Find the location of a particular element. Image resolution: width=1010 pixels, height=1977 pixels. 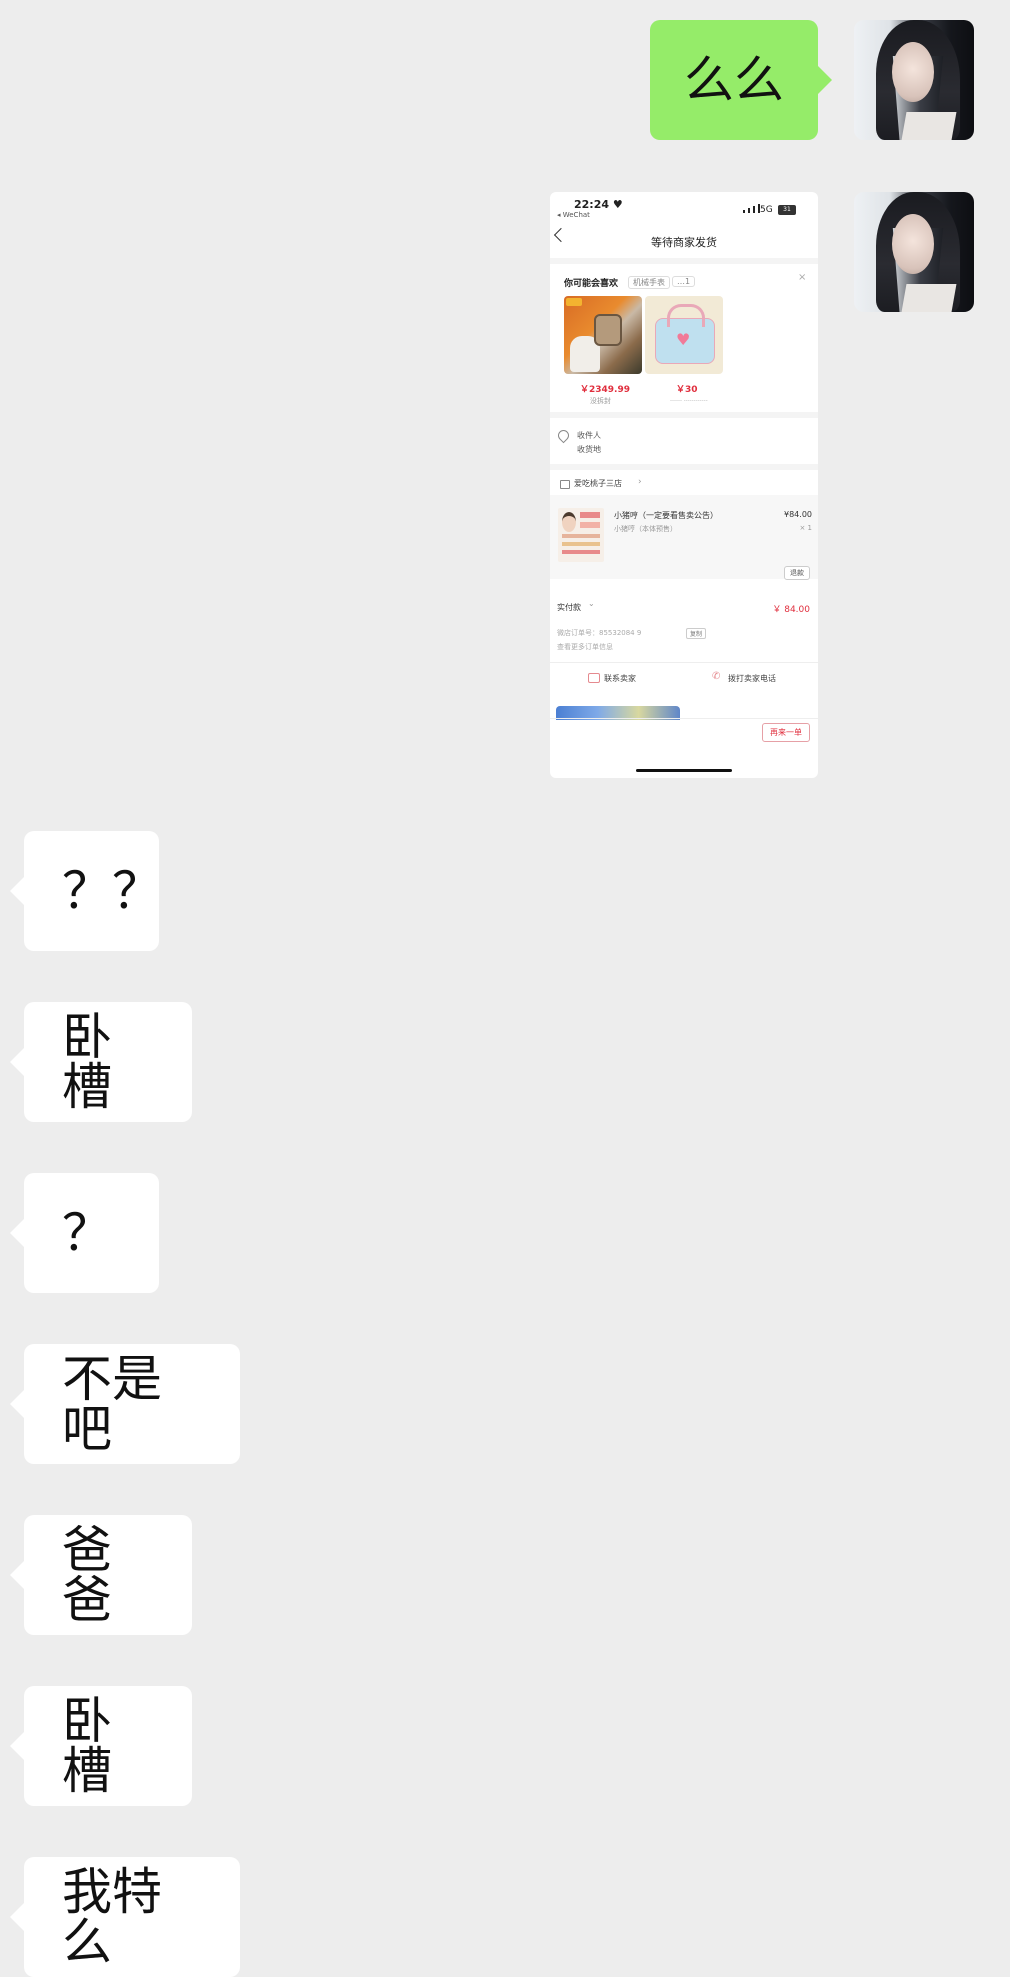

home-indicator is located at coordinates (684, 770).